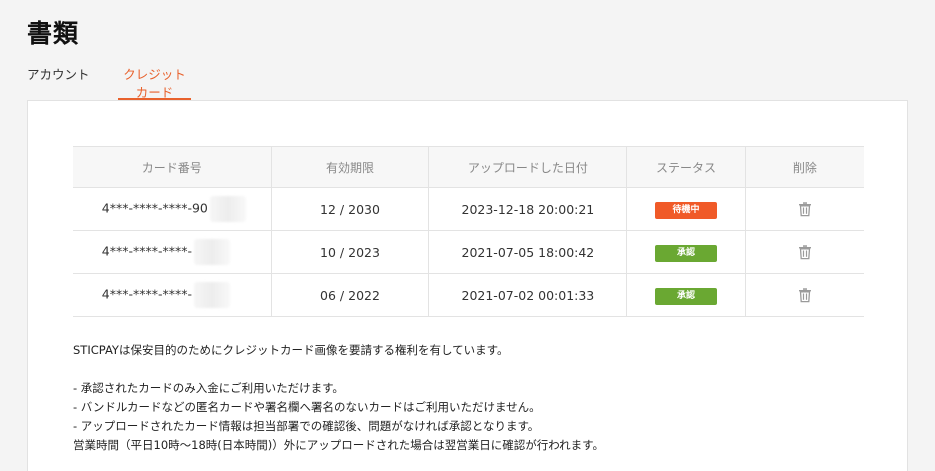 This screenshot has width=935, height=471. Describe the element at coordinates (686, 167) in the screenshot. I see `header-status: ステータス` at that location.